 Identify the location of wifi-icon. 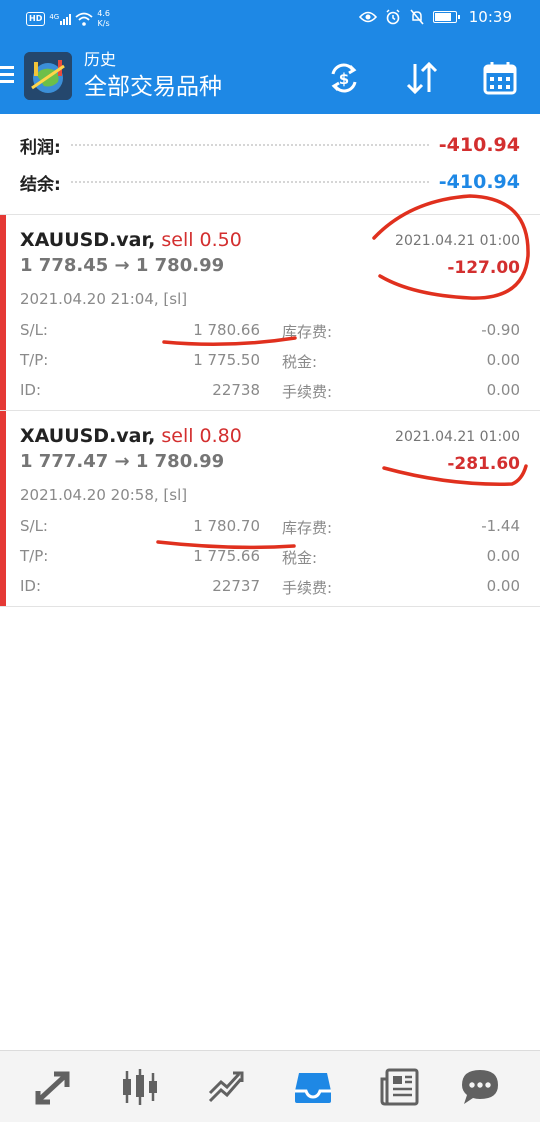
(84, 19).